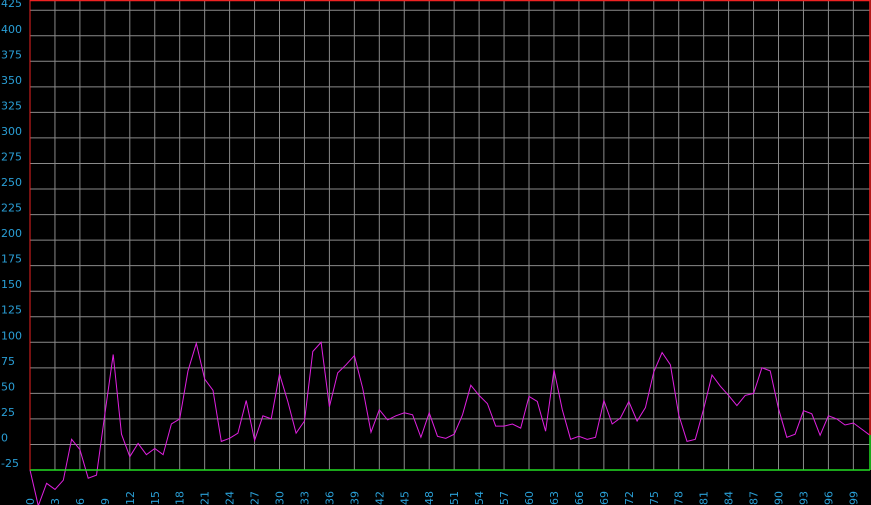 Image resolution: width=871 pixels, height=505 pixels. I want to click on x-tick-label: 6, so click(80, 501).